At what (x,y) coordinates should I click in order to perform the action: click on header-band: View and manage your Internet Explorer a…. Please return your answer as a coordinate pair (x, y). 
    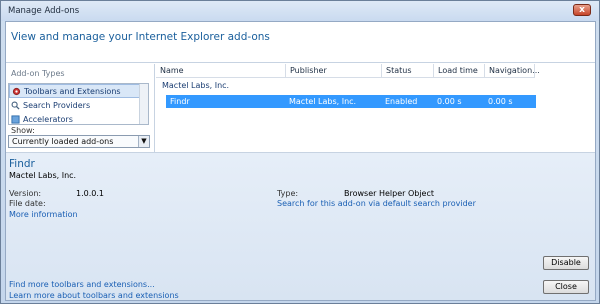
    Looking at the image, I should click on (300, 42).